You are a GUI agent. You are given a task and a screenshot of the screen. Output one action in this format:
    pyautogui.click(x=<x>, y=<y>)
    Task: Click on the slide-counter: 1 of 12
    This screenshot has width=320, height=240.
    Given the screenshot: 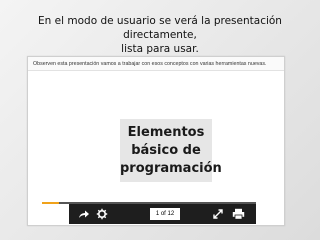 What is the action you would take?
    pyautogui.click(x=165, y=214)
    